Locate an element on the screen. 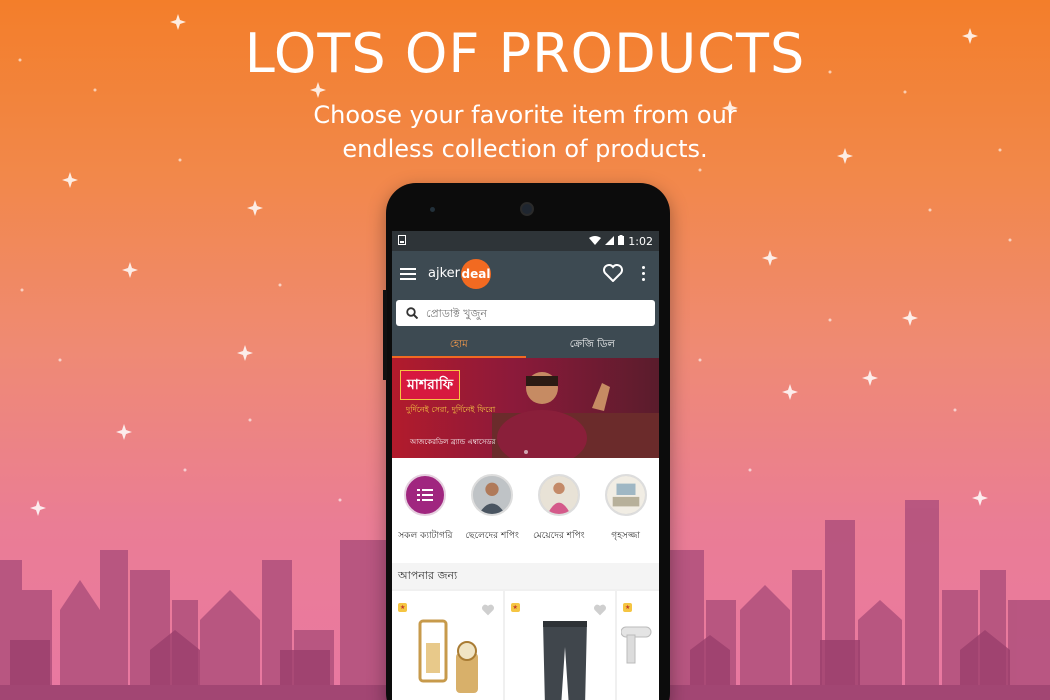 The height and width of the screenshot is (700, 1050). notification-icon is located at coordinates (402, 241).